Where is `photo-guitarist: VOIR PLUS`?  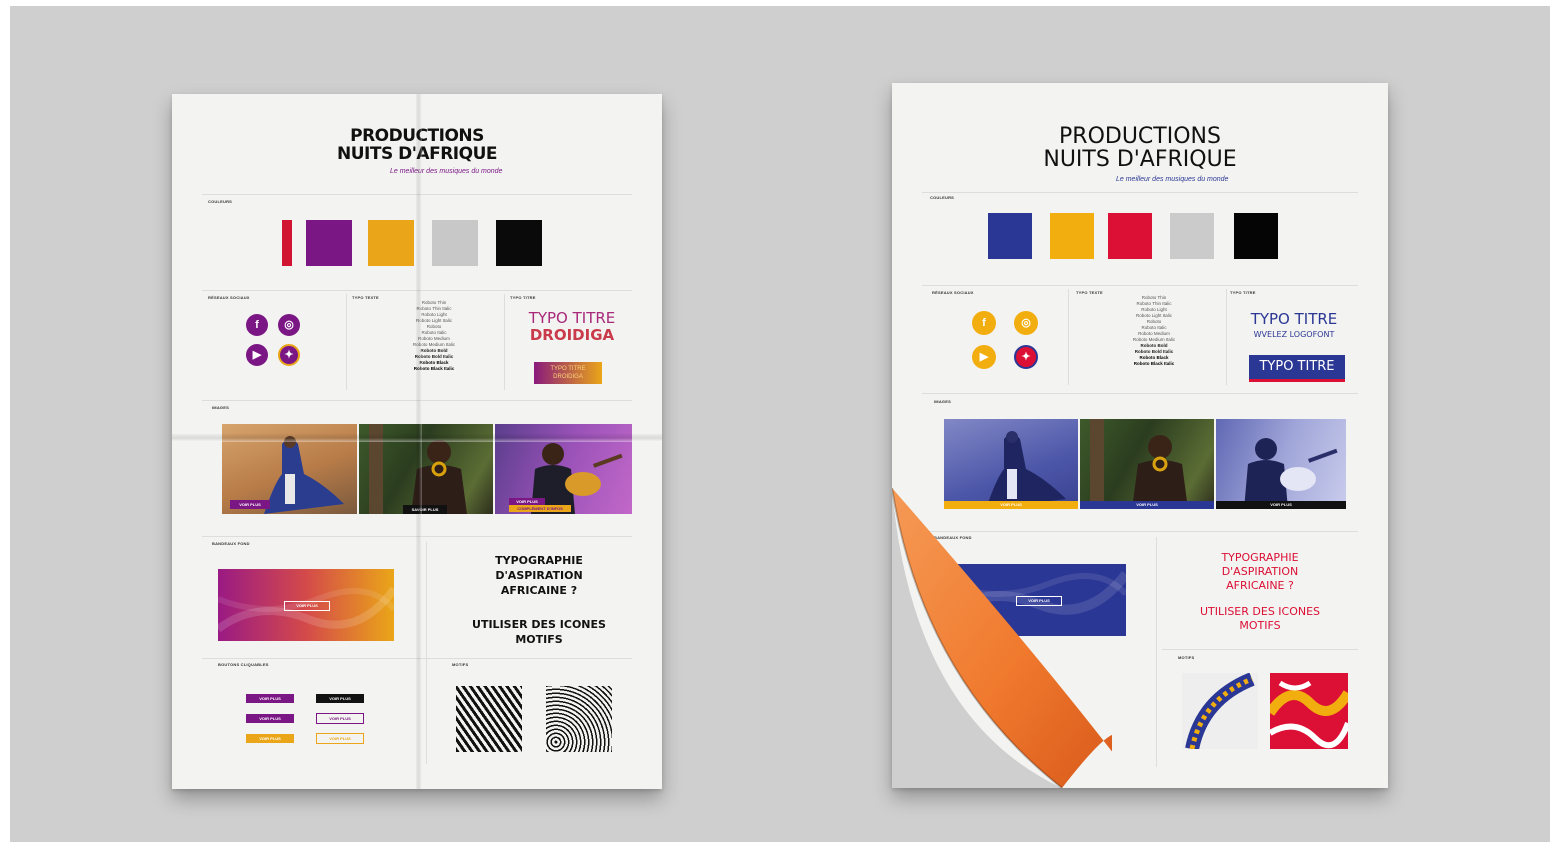 photo-guitarist: VOIR PLUS is located at coordinates (1281, 464).